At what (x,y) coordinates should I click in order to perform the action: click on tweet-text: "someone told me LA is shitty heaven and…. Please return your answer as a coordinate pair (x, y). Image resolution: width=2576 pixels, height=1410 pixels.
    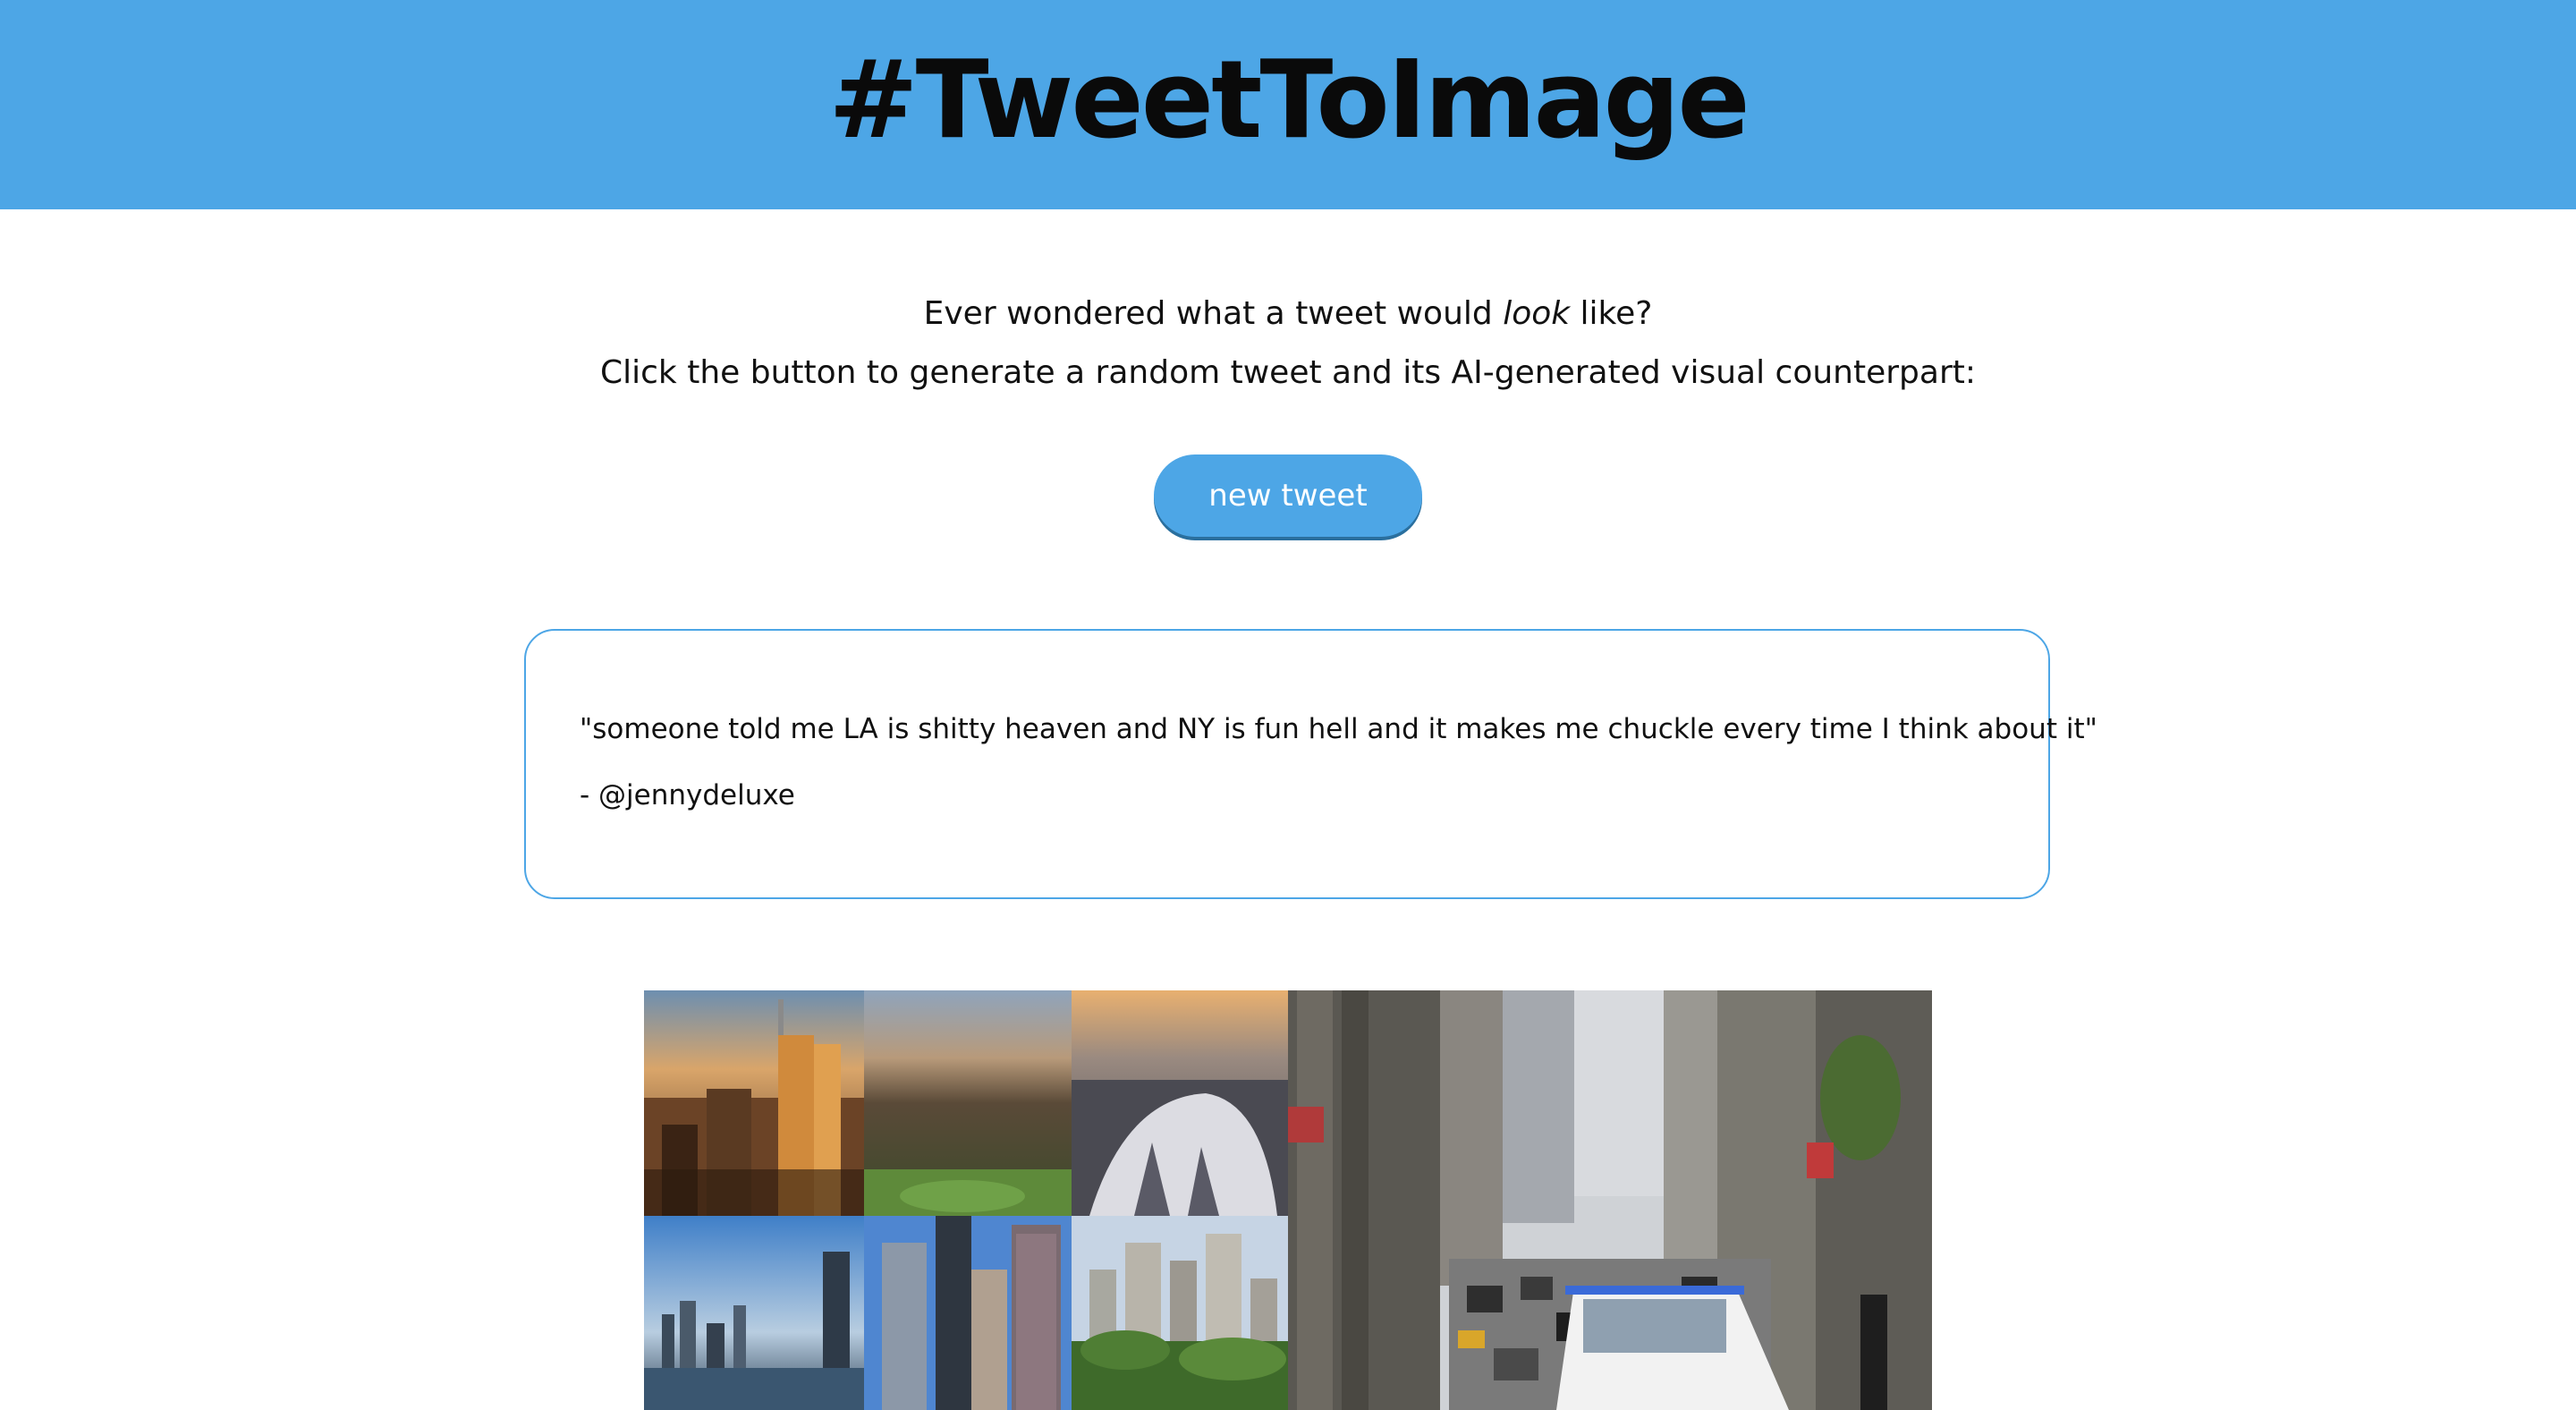
    Looking at the image, I should click on (1338, 729).